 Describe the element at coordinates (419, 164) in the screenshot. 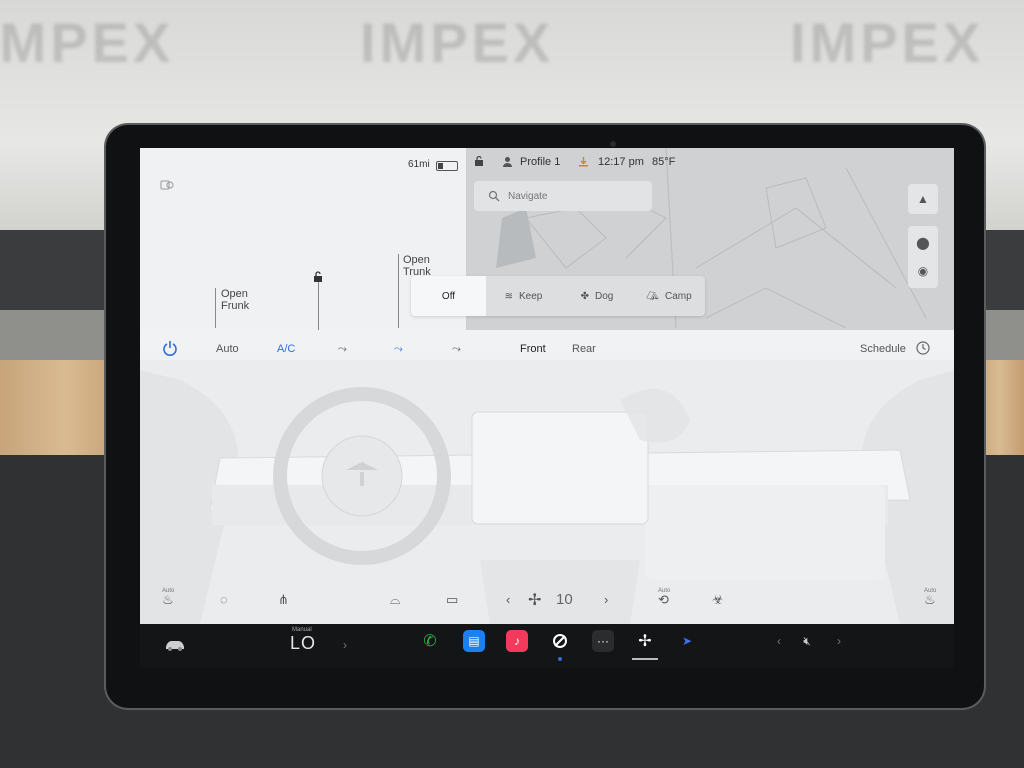

I see `range-readout: 61mi` at that location.